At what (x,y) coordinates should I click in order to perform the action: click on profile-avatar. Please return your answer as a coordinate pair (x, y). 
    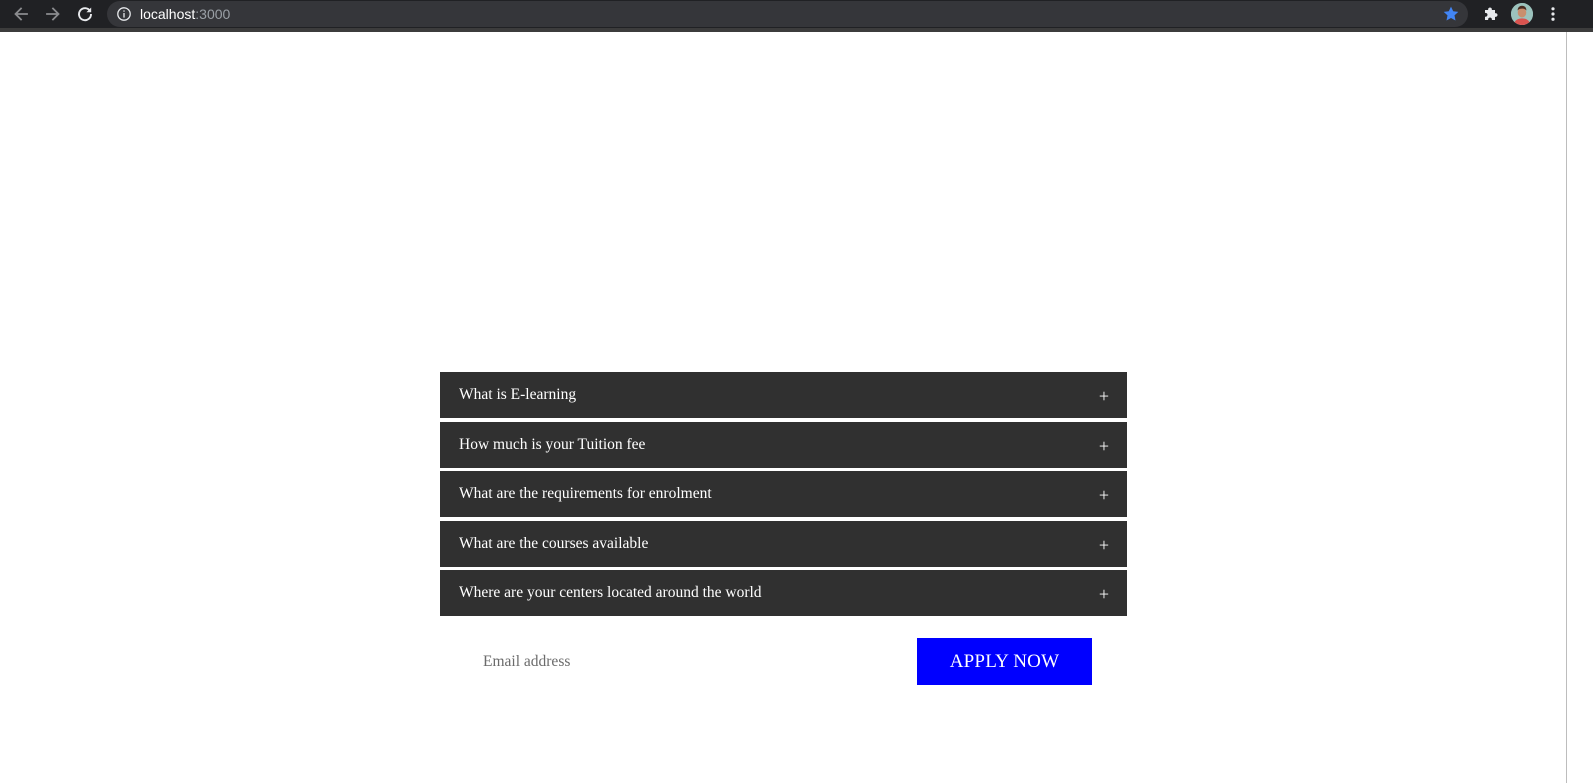
    Looking at the image, I should click on (1522, 14).